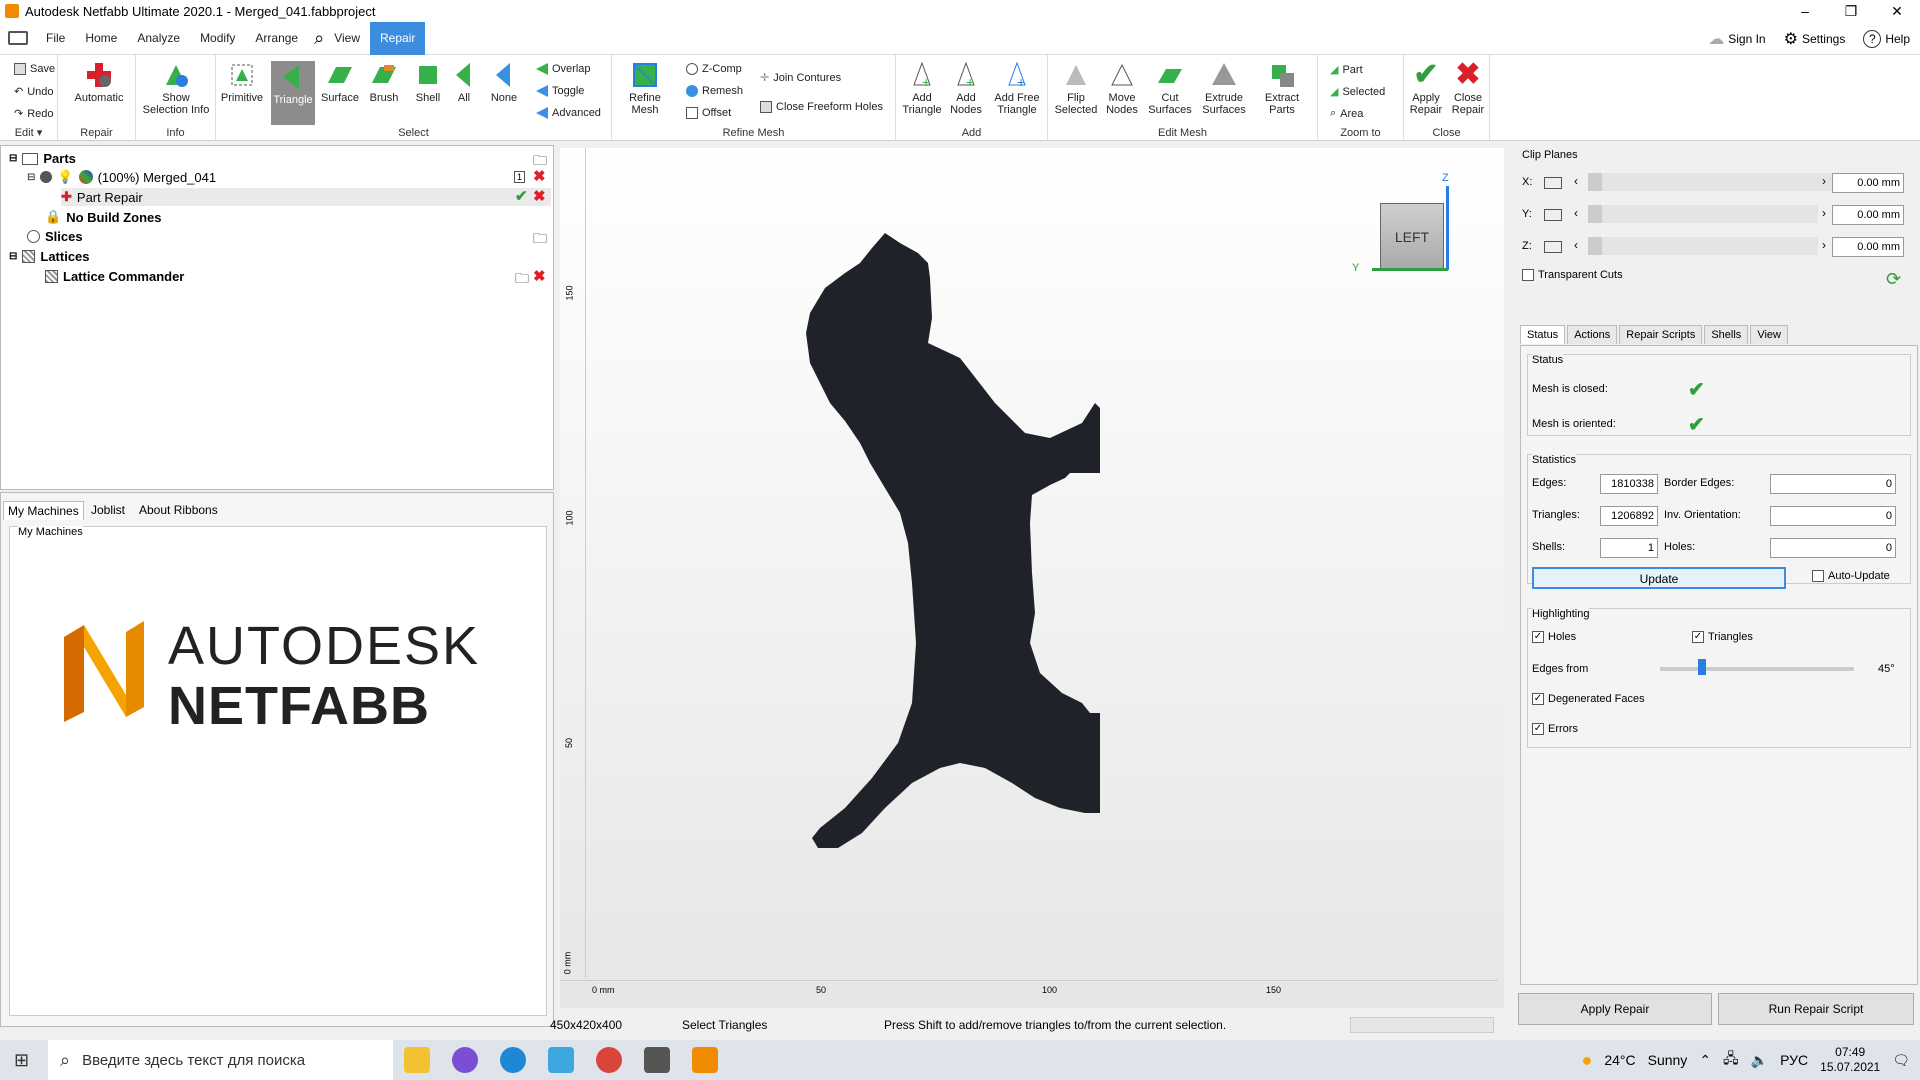 The image size is (1920, 1080). I want to click on remesh-button: Remesh, so click(722, 91).